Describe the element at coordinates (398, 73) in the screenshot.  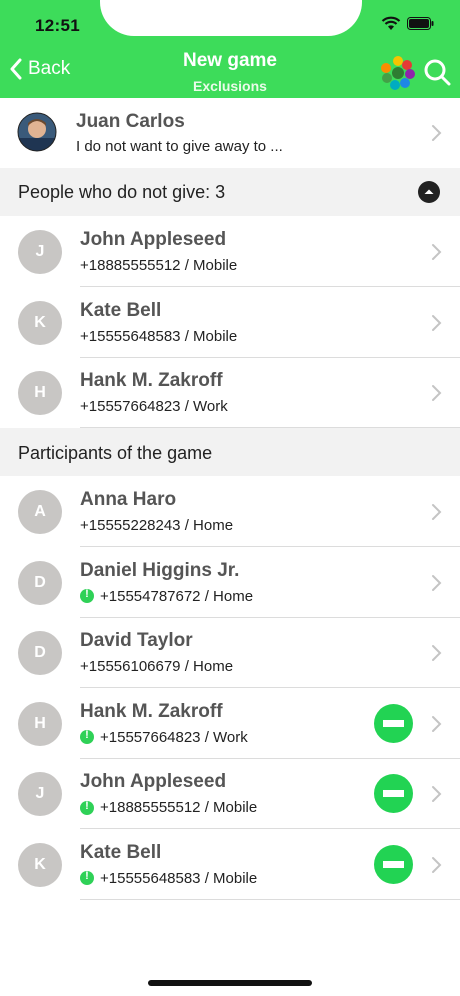
I see `app-logo-icon` at that location.